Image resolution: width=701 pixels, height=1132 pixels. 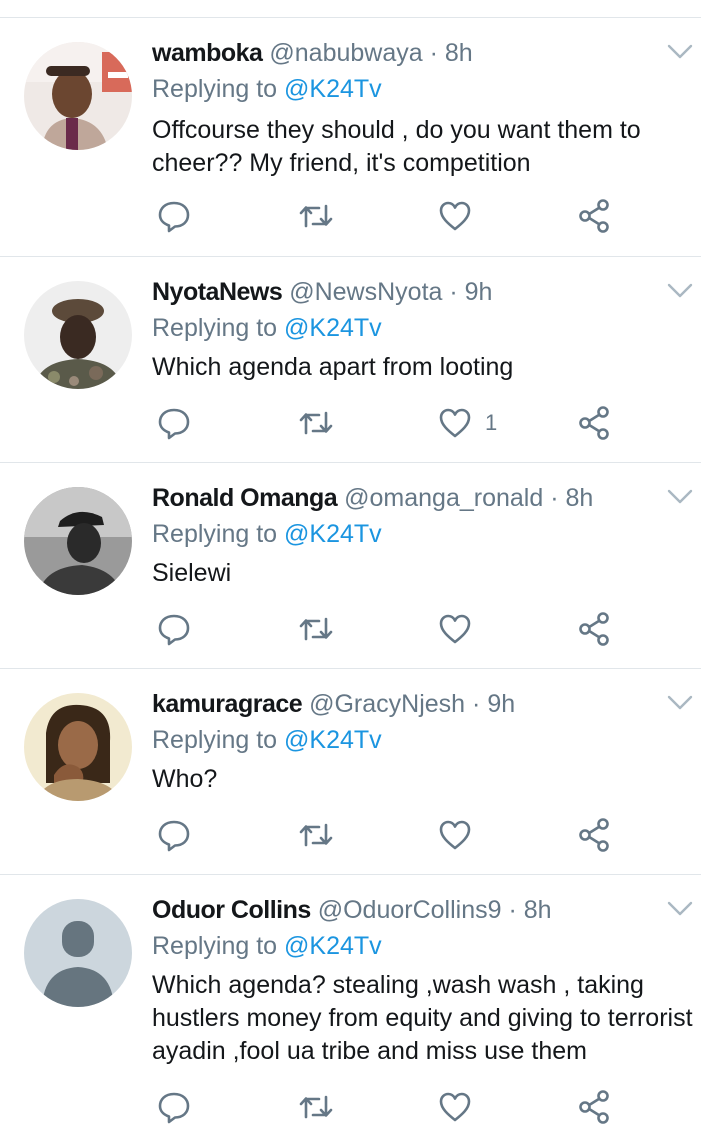 What do you see at coordinates (491, 422) in the screenshot?
I see `like-count: 1` at bounding box center [491, 422].